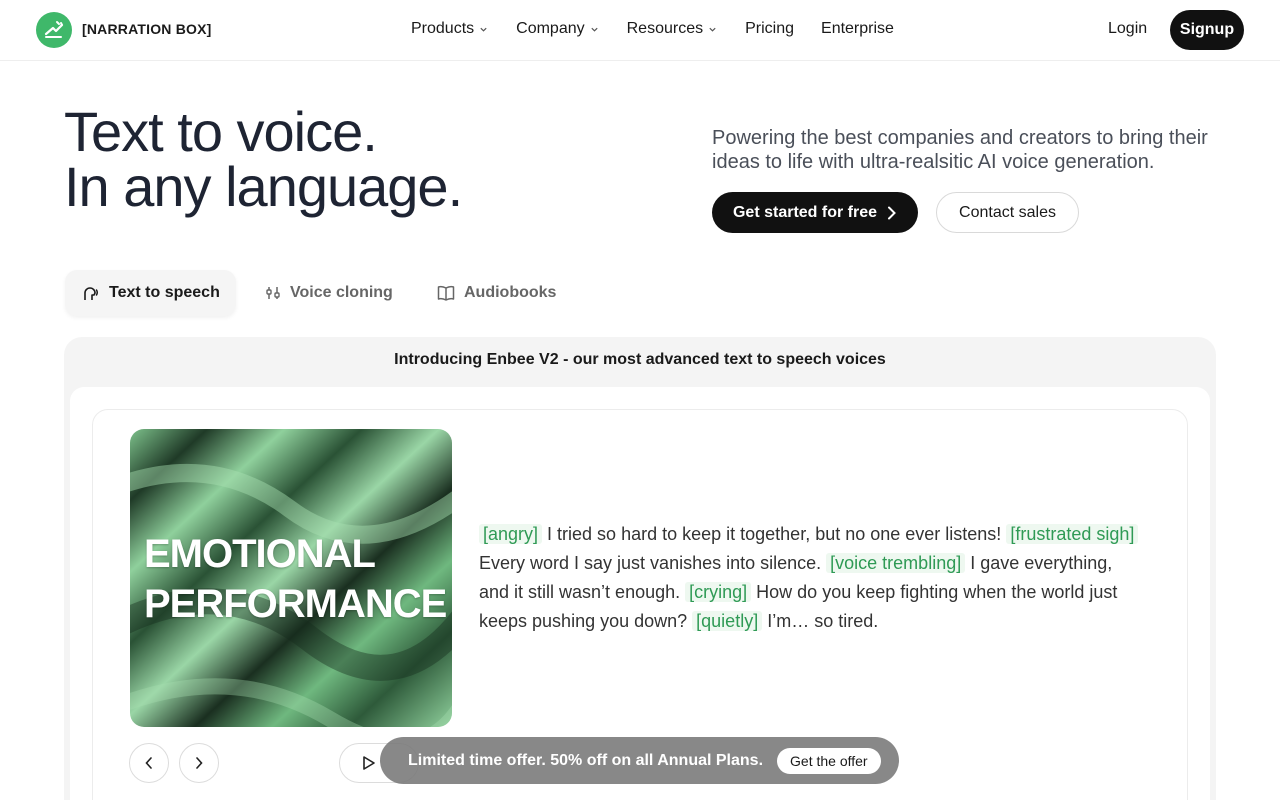 This screenshot has height=800, width=1280. I want to click on tab-label: Text to speech, so click(164, 292).